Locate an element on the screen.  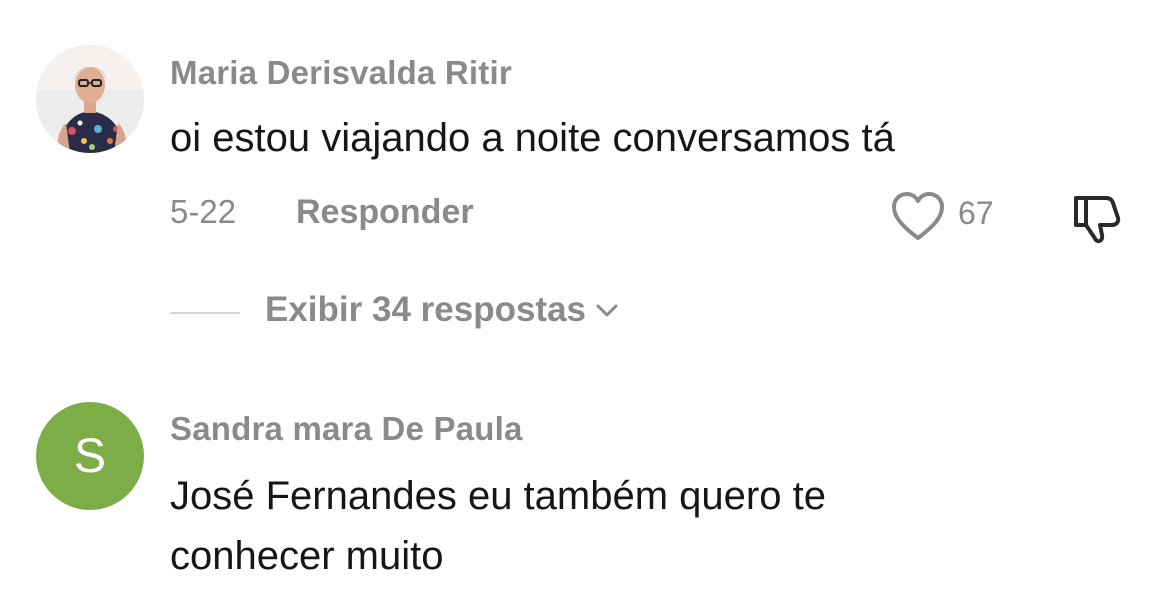
comment-text-line: conhecer muito is located at coordinates (307, 556).